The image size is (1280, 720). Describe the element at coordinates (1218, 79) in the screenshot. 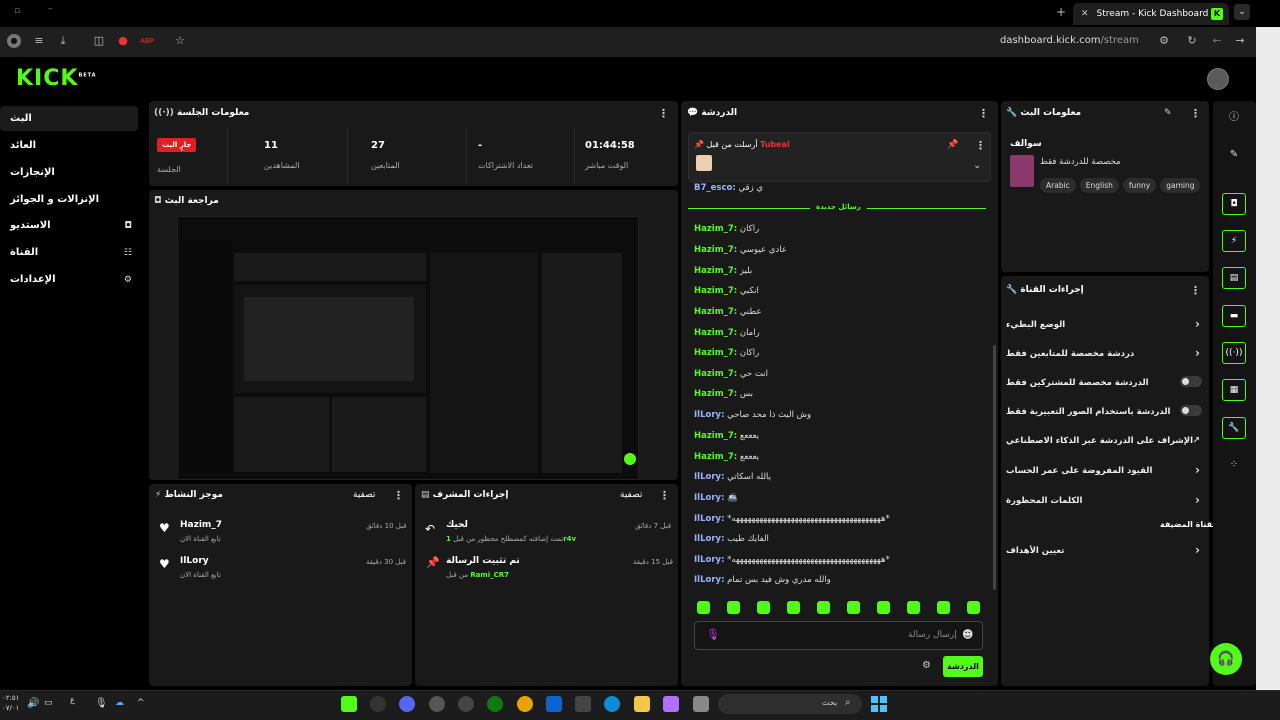

I see `avatar` at that location.